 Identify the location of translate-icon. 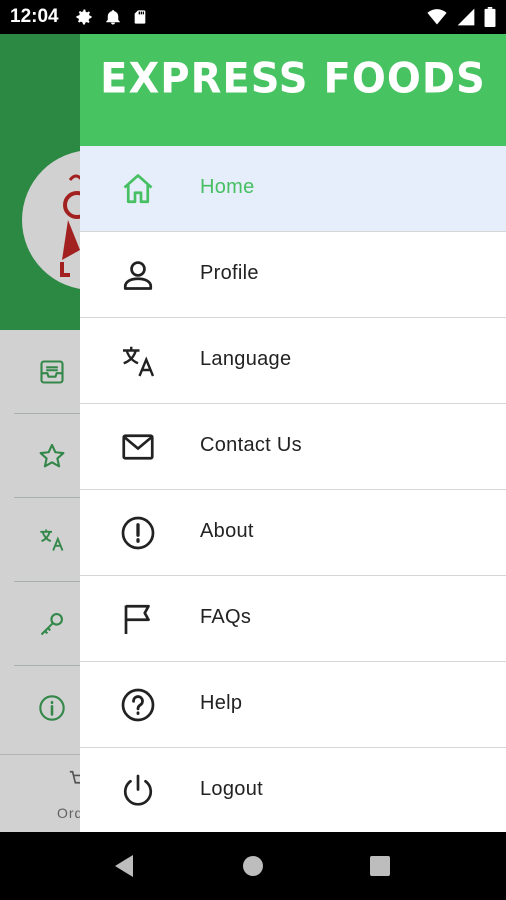
(138, 361).